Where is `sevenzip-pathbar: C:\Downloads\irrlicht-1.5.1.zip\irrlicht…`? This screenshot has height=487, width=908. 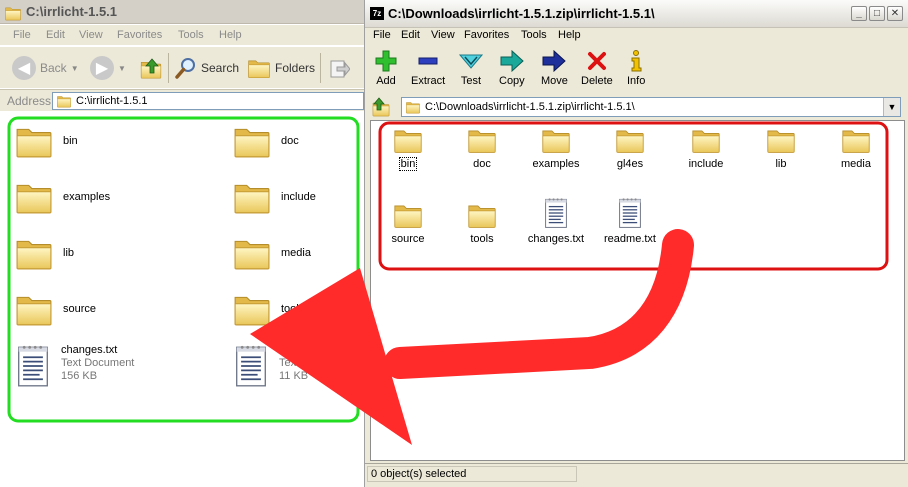 sevenzip-pathbar: C:\Downloads\irrlicht-1.5.1.zip\irrlicht… is located at coordinates (636, 107).